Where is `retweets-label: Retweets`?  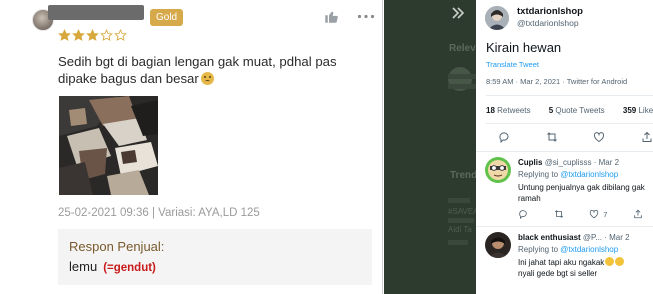
retweets-label: Retweets is located at coordinates (514, 110).